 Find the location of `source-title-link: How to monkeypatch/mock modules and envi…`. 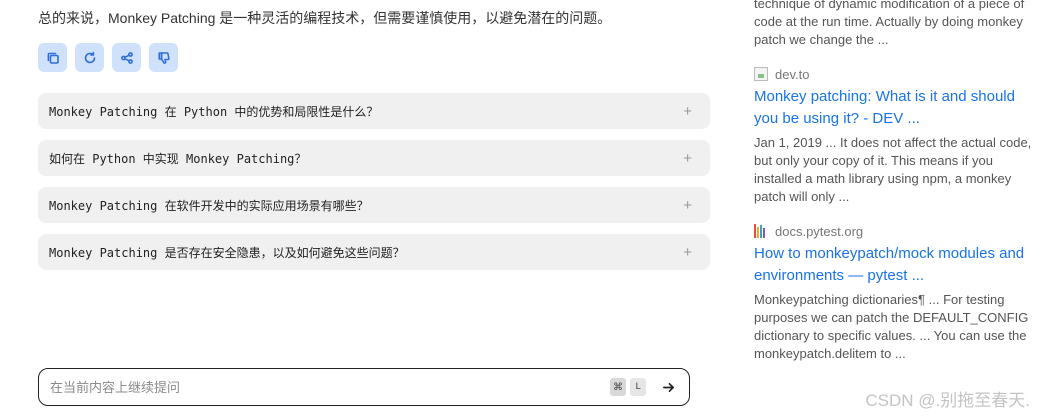

source-title-link: How to monkeypatch/mock modules and envi… is located at coordinates (896, 265).